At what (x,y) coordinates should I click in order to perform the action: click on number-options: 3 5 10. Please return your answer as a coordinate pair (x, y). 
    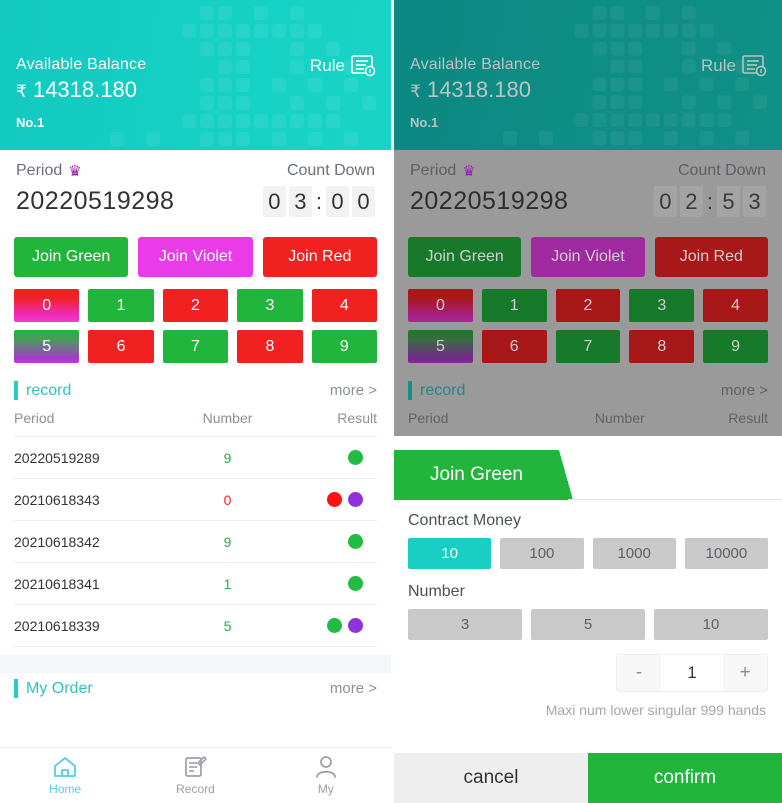
    Looking at the image, I should click on (588, 624).